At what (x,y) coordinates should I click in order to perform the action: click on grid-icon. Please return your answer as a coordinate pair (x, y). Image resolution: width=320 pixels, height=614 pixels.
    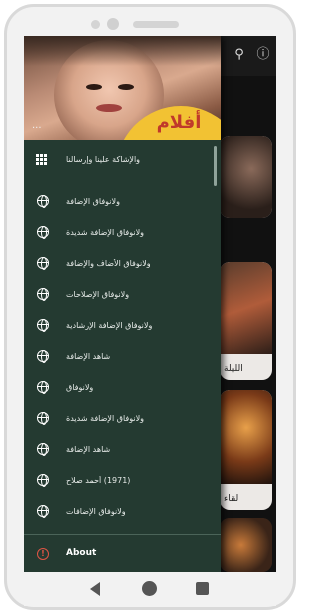
    Looking at the image, I should click on (42, 159).